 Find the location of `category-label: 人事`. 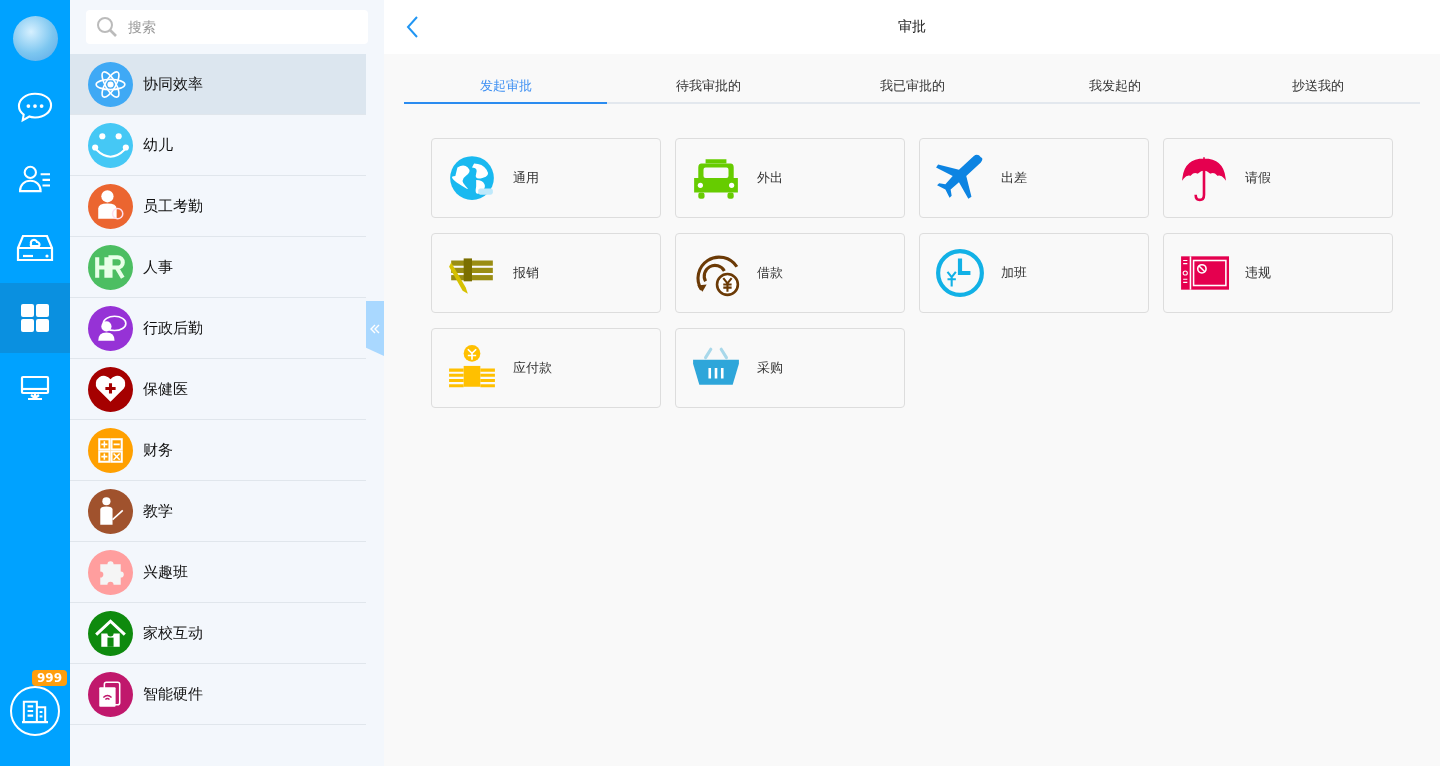

category-label: 人事 is located at coordinates (158, 267).